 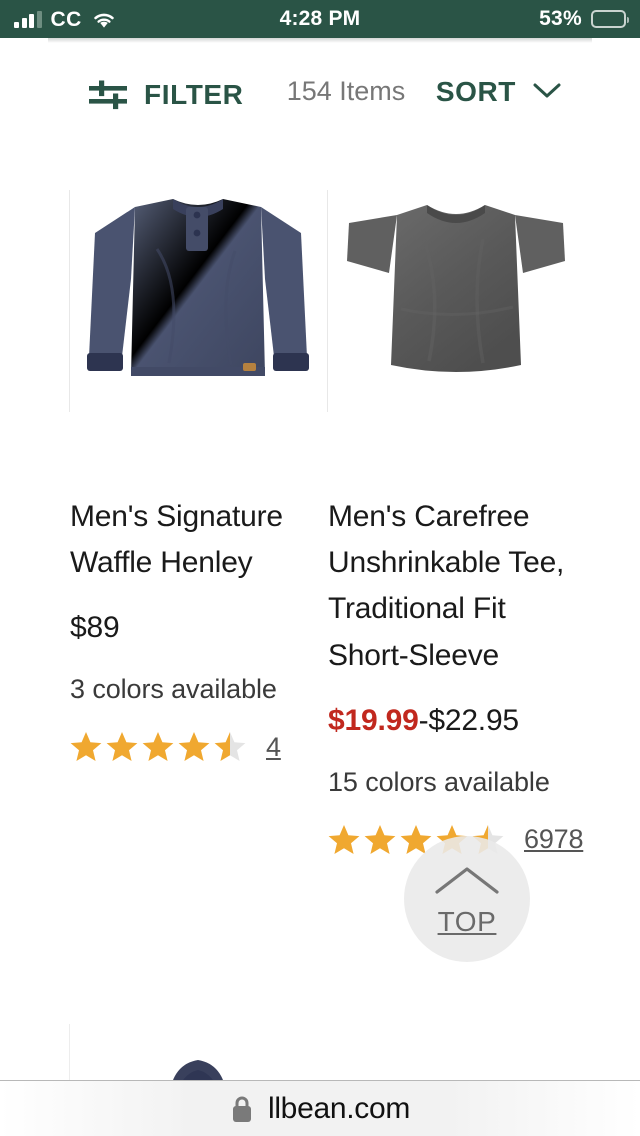 I want to click on product-price: $89, so click(x=198, y=627).